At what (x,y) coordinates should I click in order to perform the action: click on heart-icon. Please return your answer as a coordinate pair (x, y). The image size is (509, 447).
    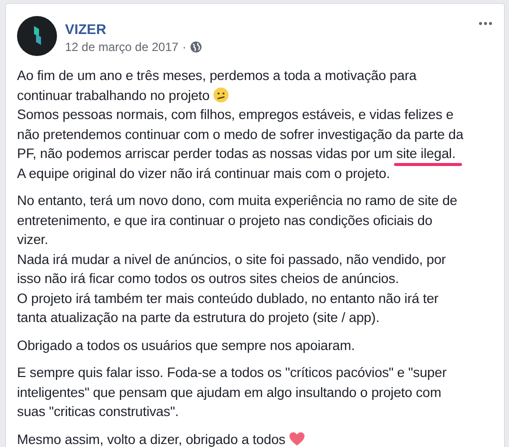
    Looking at the image, I should click on (297, 438).